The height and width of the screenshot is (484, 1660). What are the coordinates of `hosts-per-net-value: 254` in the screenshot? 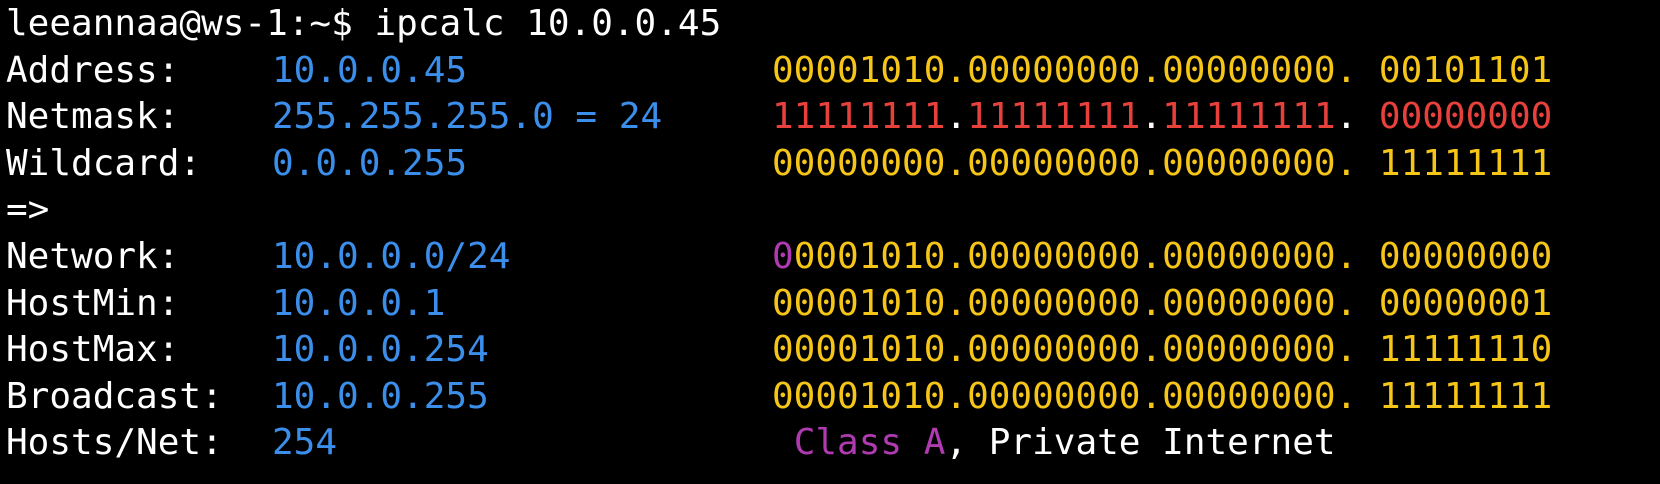 It's located at (305, 442).